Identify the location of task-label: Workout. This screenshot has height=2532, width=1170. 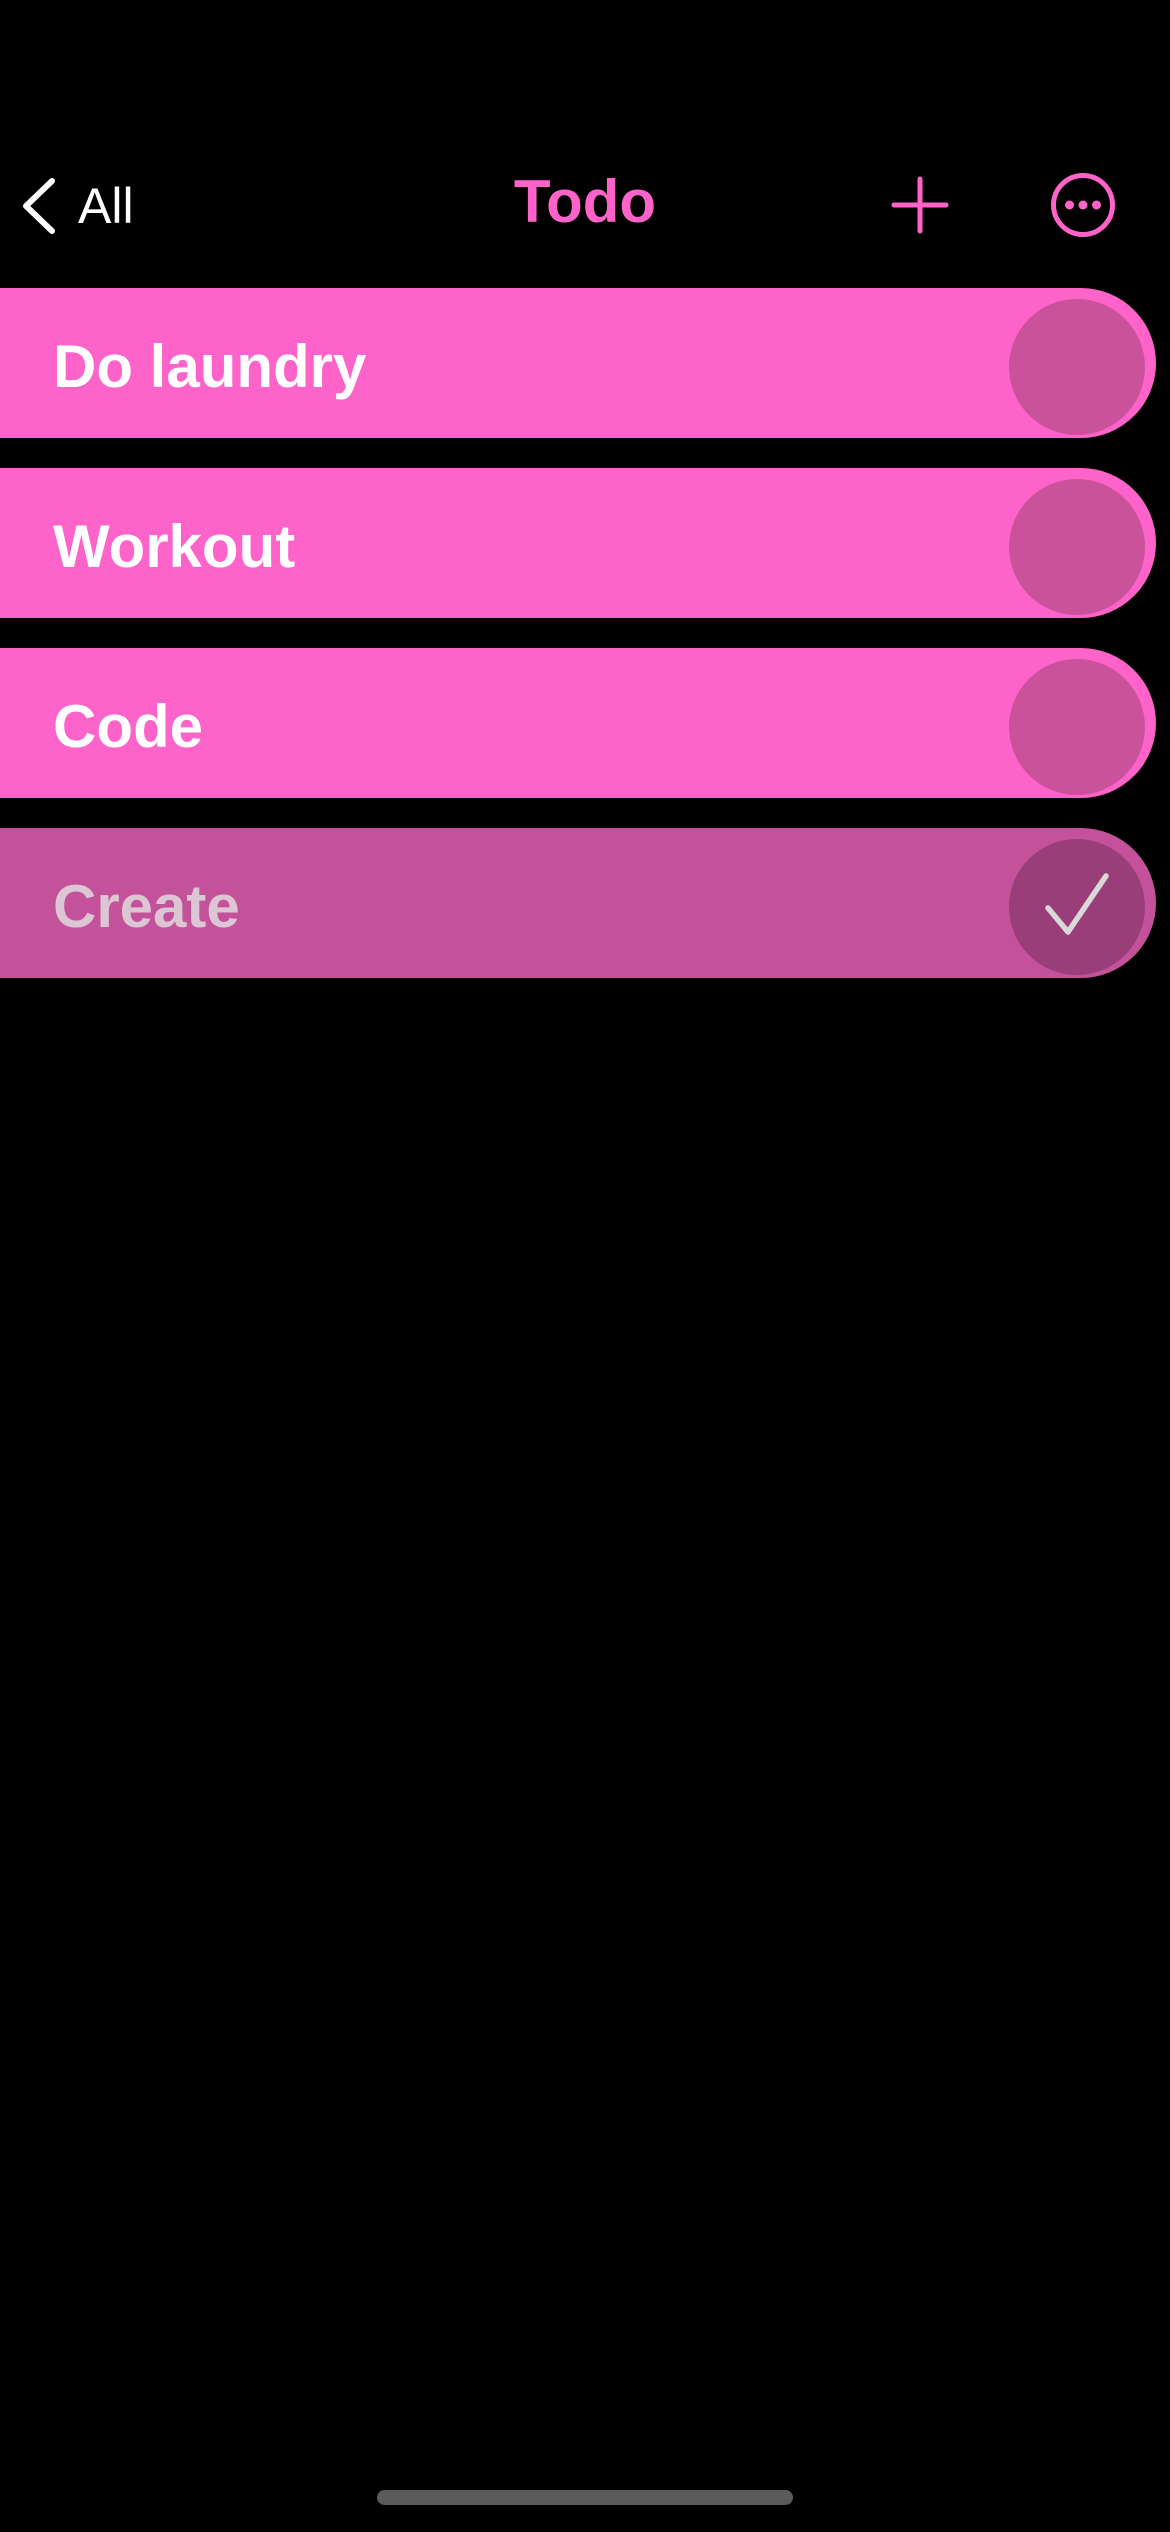
(174, 546).